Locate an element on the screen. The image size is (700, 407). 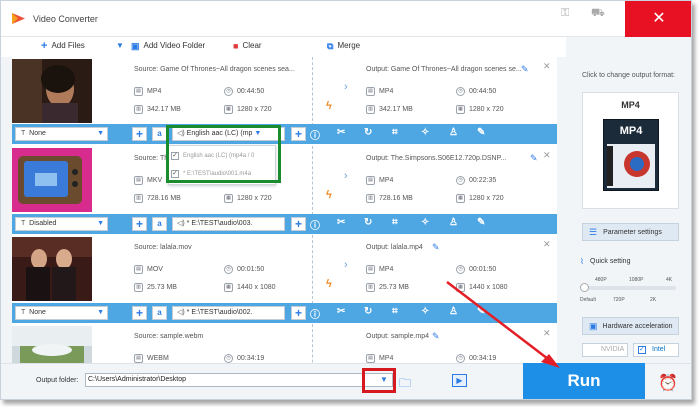
source-format: MOV is located at coordinates (155, 269).